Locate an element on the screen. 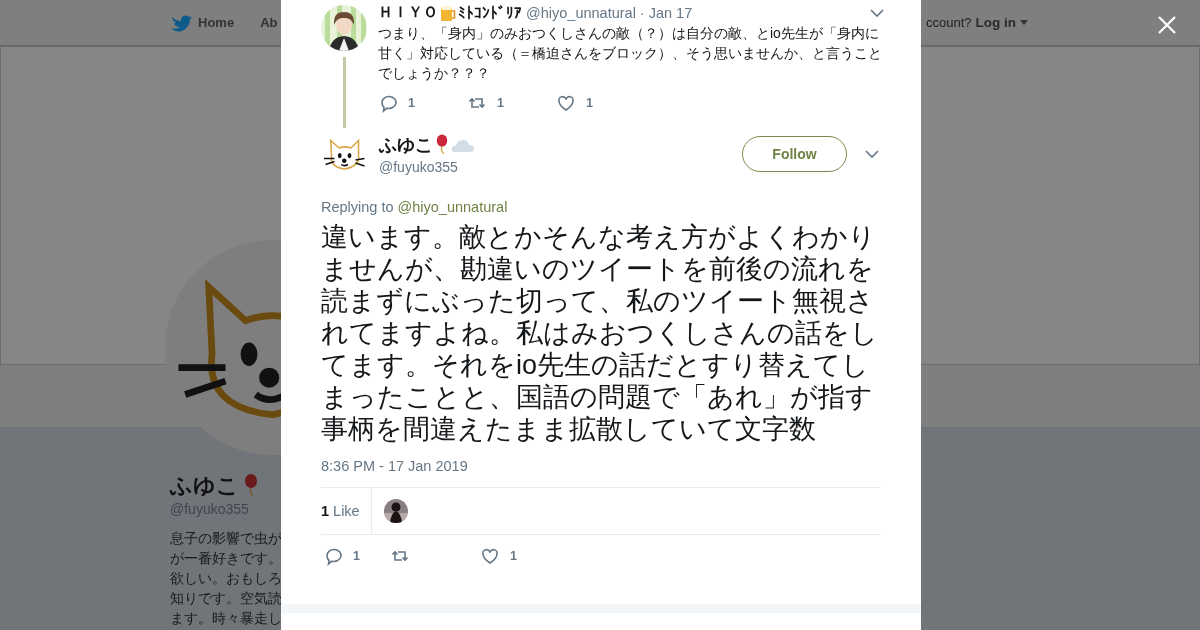 The image size is (1200, 630). login-prompt: ccount? is located at coordinates (948, 22).